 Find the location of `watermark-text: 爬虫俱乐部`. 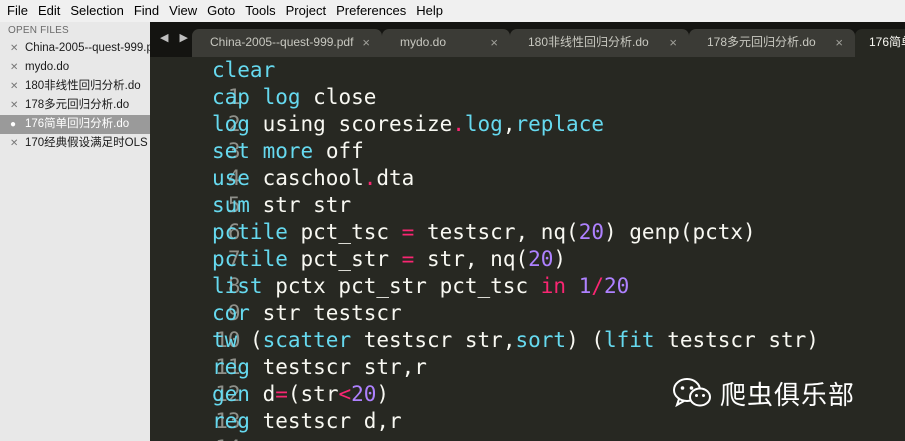

watermark-text: 爬虫俱乐部 is located at coordinates (788, 395).